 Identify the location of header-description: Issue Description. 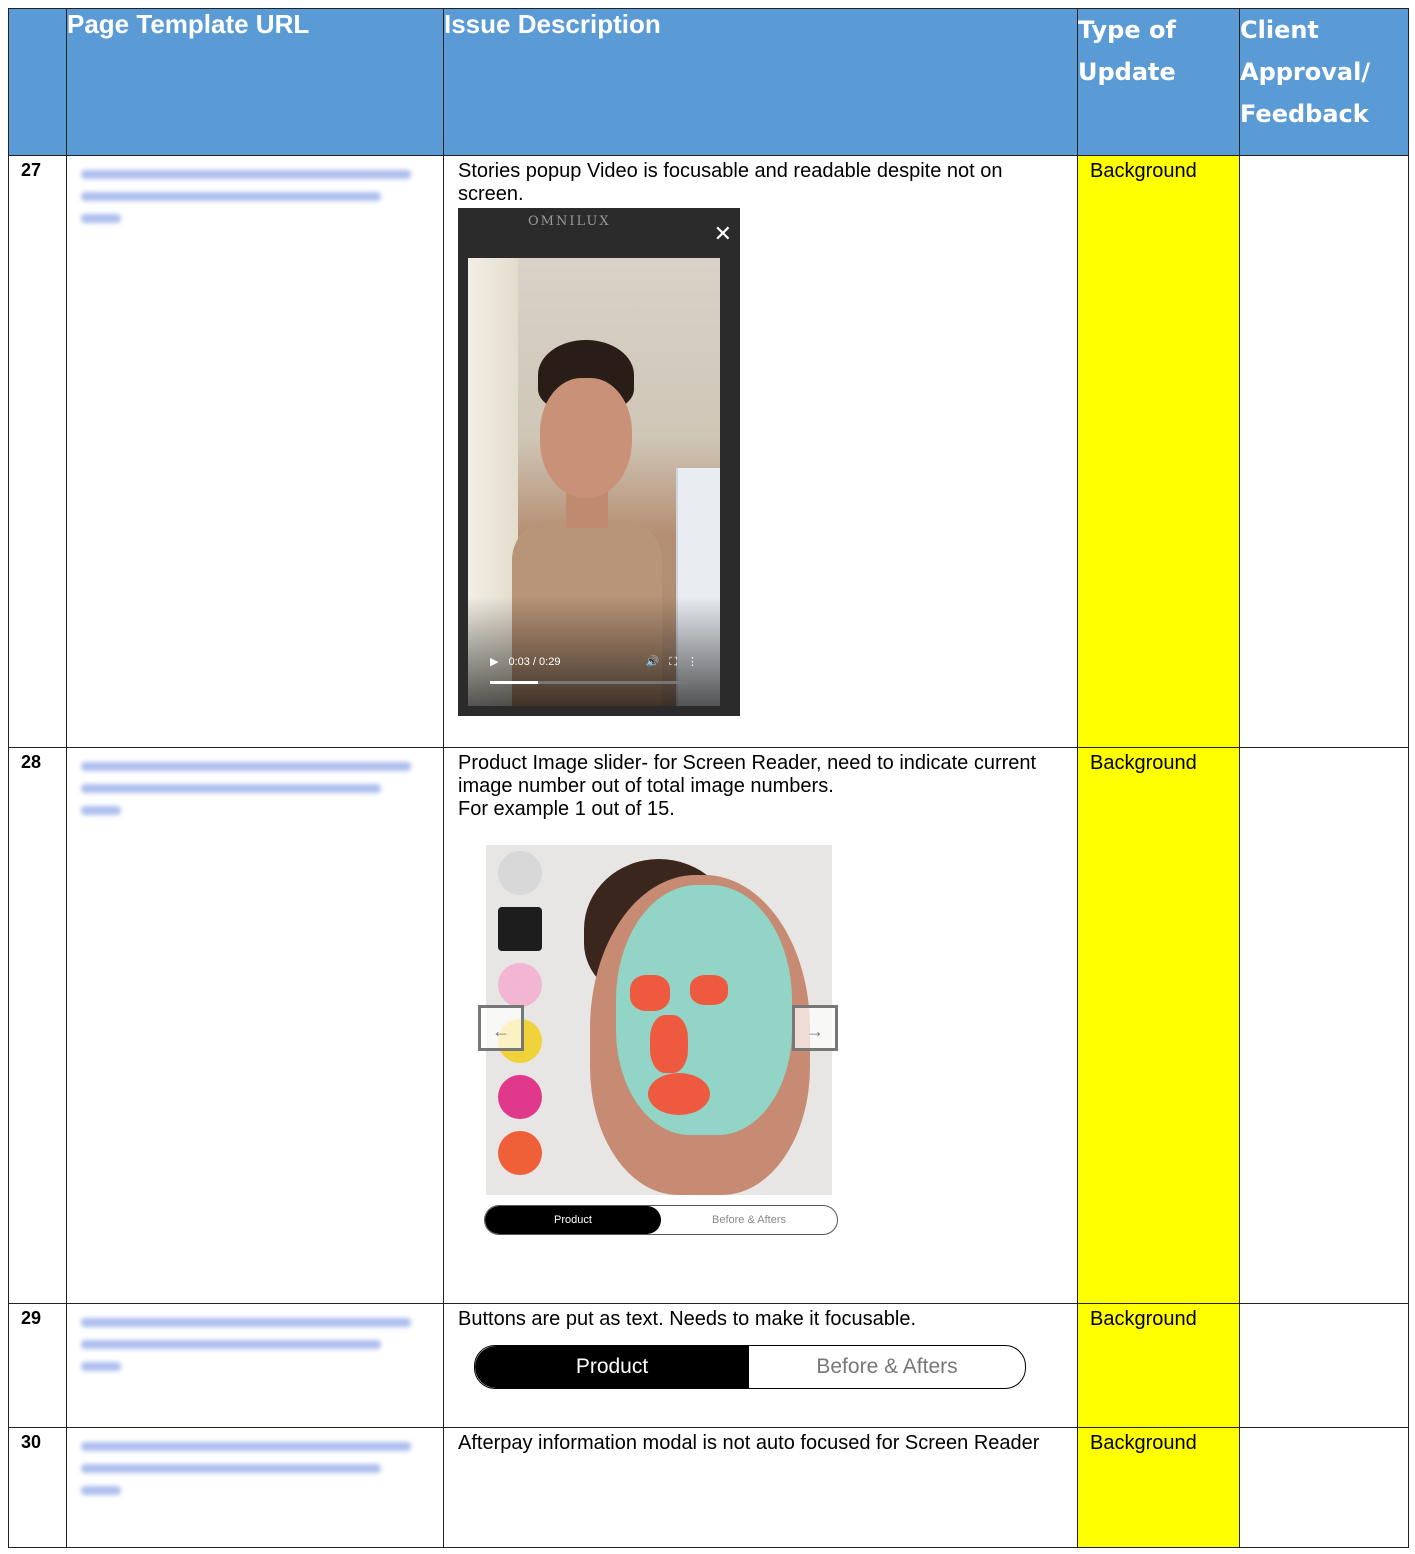
(760, 82).